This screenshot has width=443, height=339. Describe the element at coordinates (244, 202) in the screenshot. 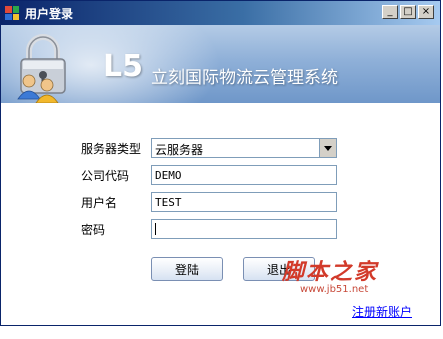

I see `username-field: TEST` at that location.